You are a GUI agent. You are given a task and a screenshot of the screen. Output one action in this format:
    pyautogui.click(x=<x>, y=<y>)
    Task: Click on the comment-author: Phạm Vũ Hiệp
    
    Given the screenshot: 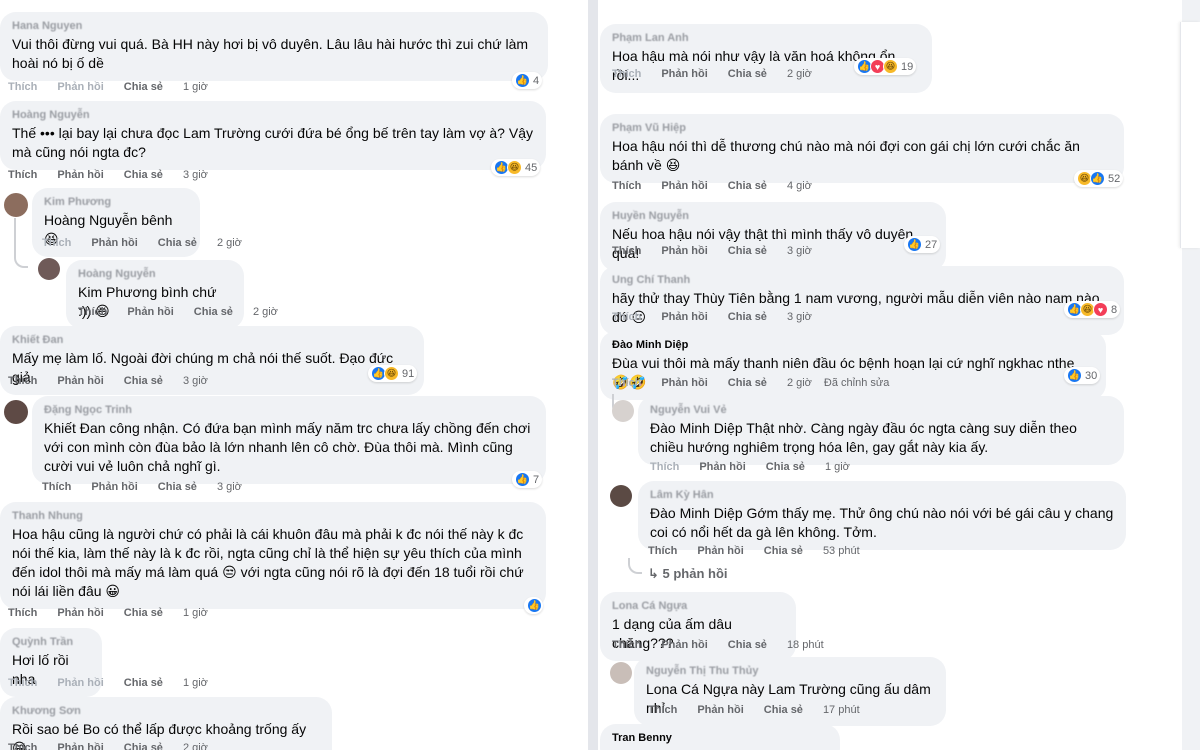 What is the action you would take?
    pyautogui.click(x=862, y=128)
    